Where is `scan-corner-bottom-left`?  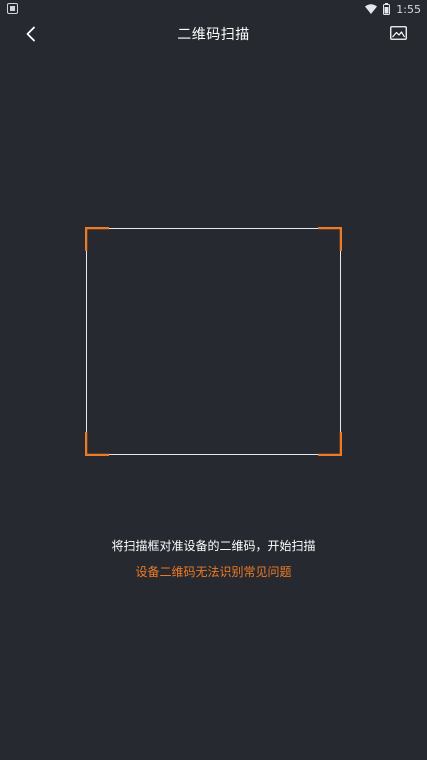 scan-corner-bottom-left is located at coordinates (97, 444).